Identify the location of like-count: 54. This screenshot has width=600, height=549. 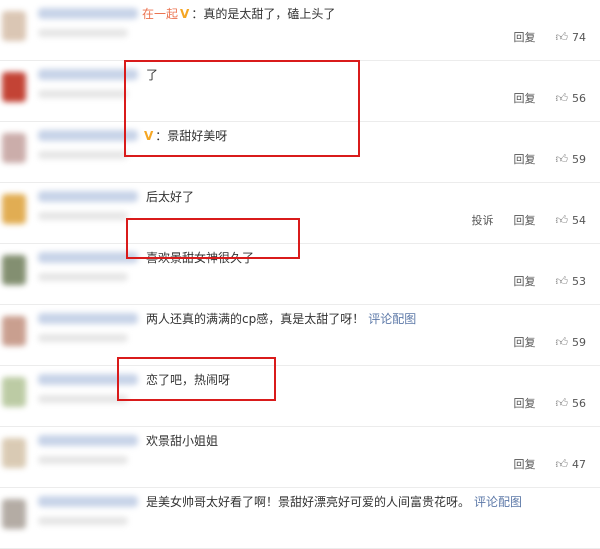
(579, 220).